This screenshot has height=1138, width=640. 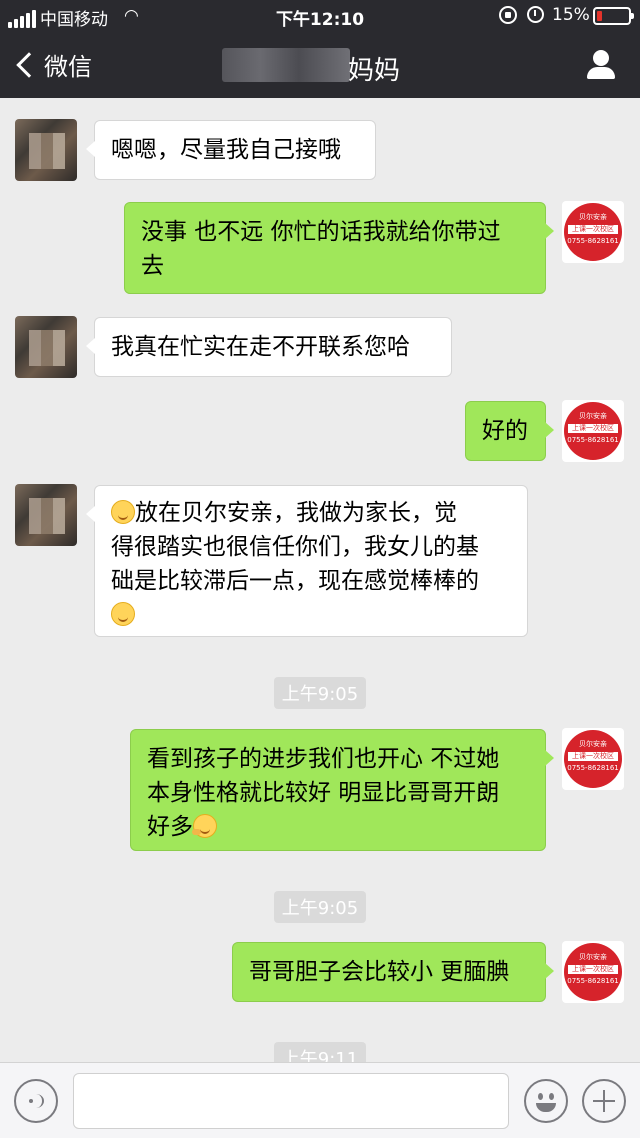 What do you see at coordinates (295, 581) in the screenshot?
I see `message-text-line: 础是比较滞后一点，现在感觉棒棒的` at bounding box center [295, 581].